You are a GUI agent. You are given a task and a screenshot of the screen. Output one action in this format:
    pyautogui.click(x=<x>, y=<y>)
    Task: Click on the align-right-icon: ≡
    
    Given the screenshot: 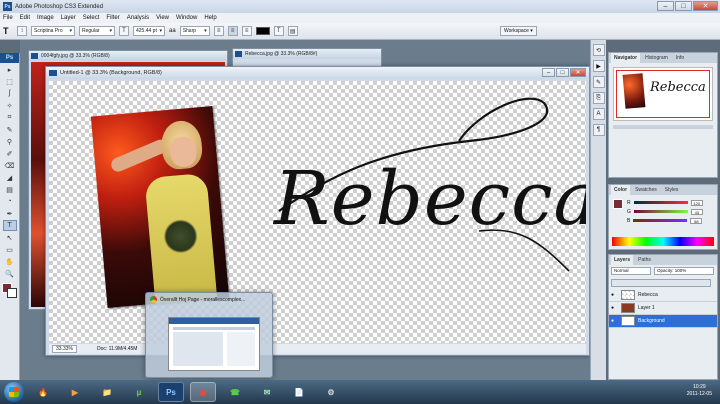 What is the action you would take?
    pyautogui.click(x=246, y=31)
    